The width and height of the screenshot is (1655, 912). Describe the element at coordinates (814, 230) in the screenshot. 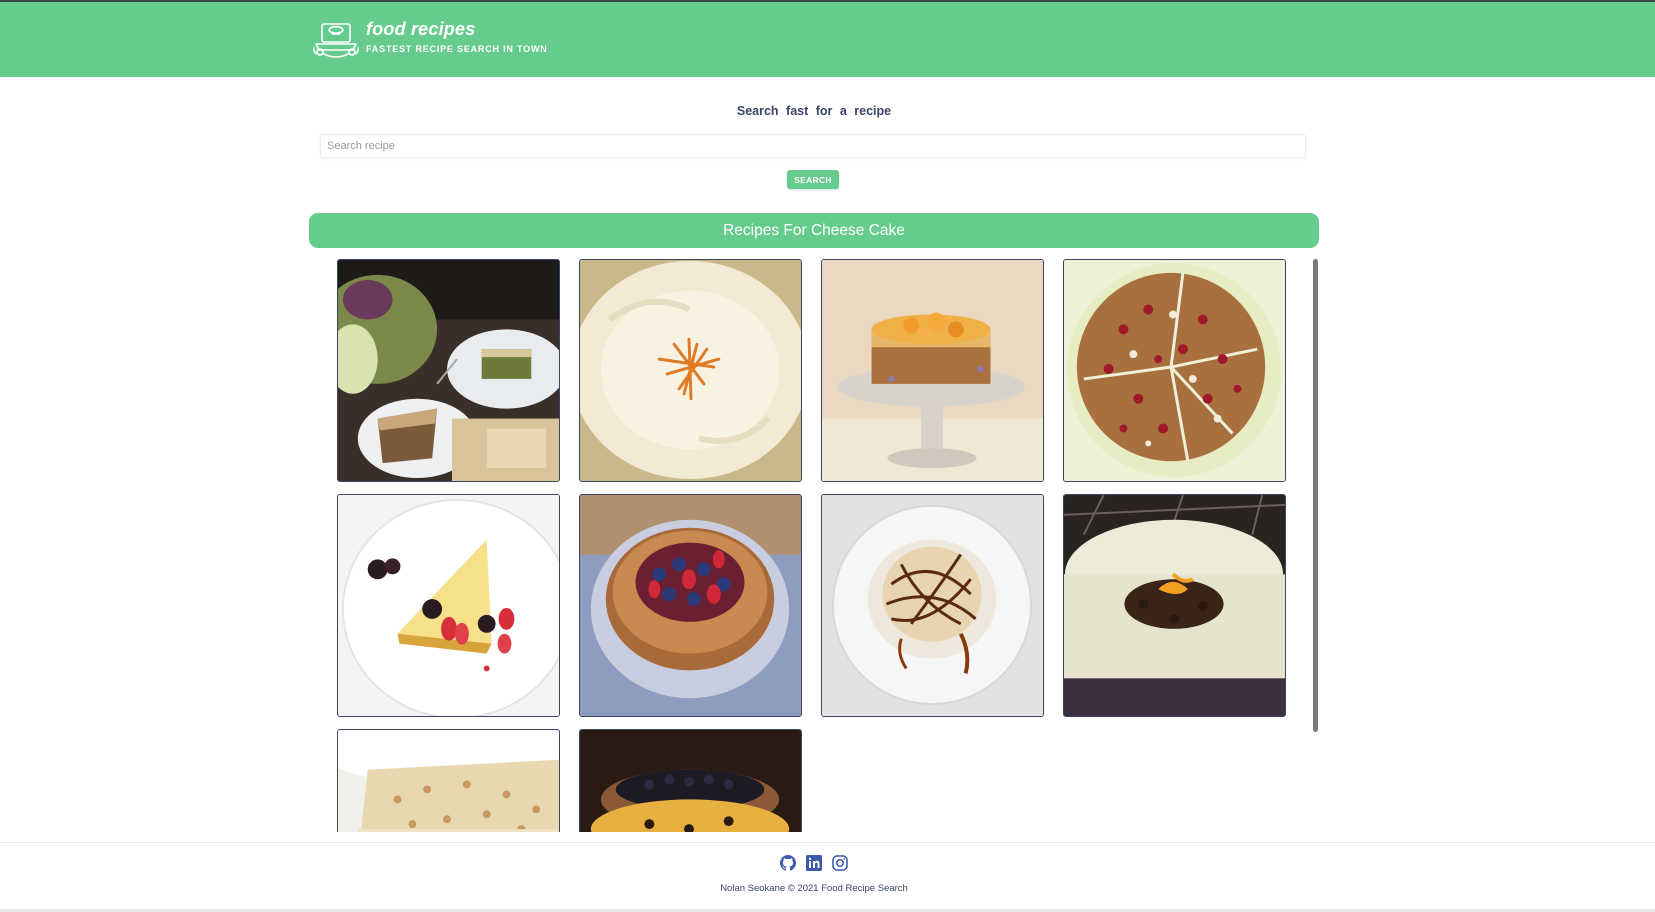

I see `results-title: Recipes For Cheese Cake` at that location.